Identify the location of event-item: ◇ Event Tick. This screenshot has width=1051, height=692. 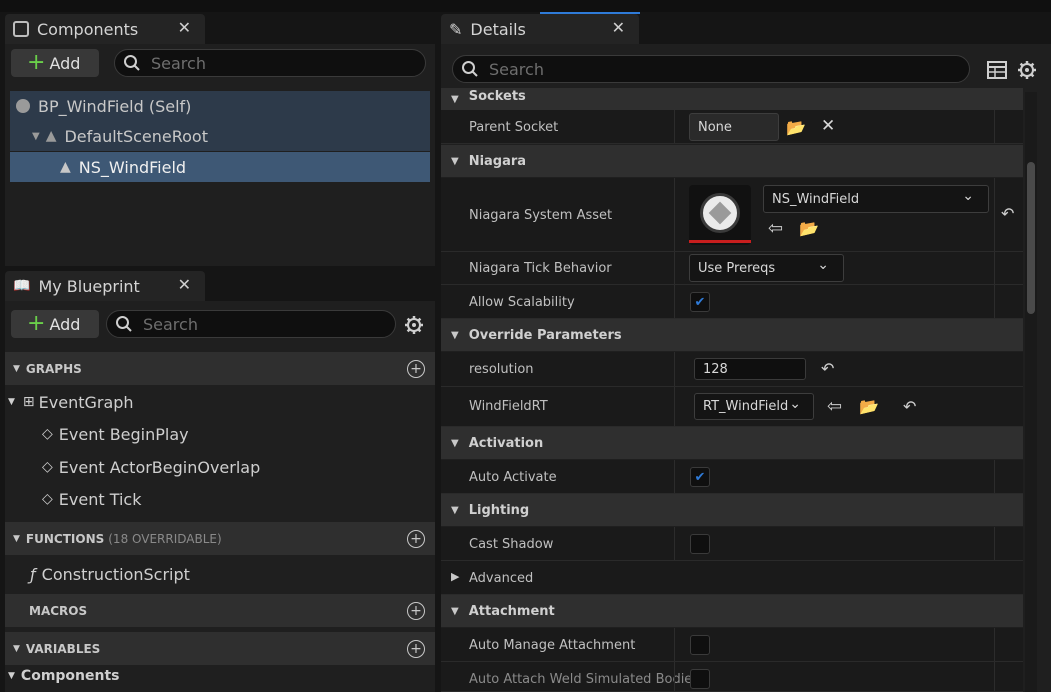
(92, 499).